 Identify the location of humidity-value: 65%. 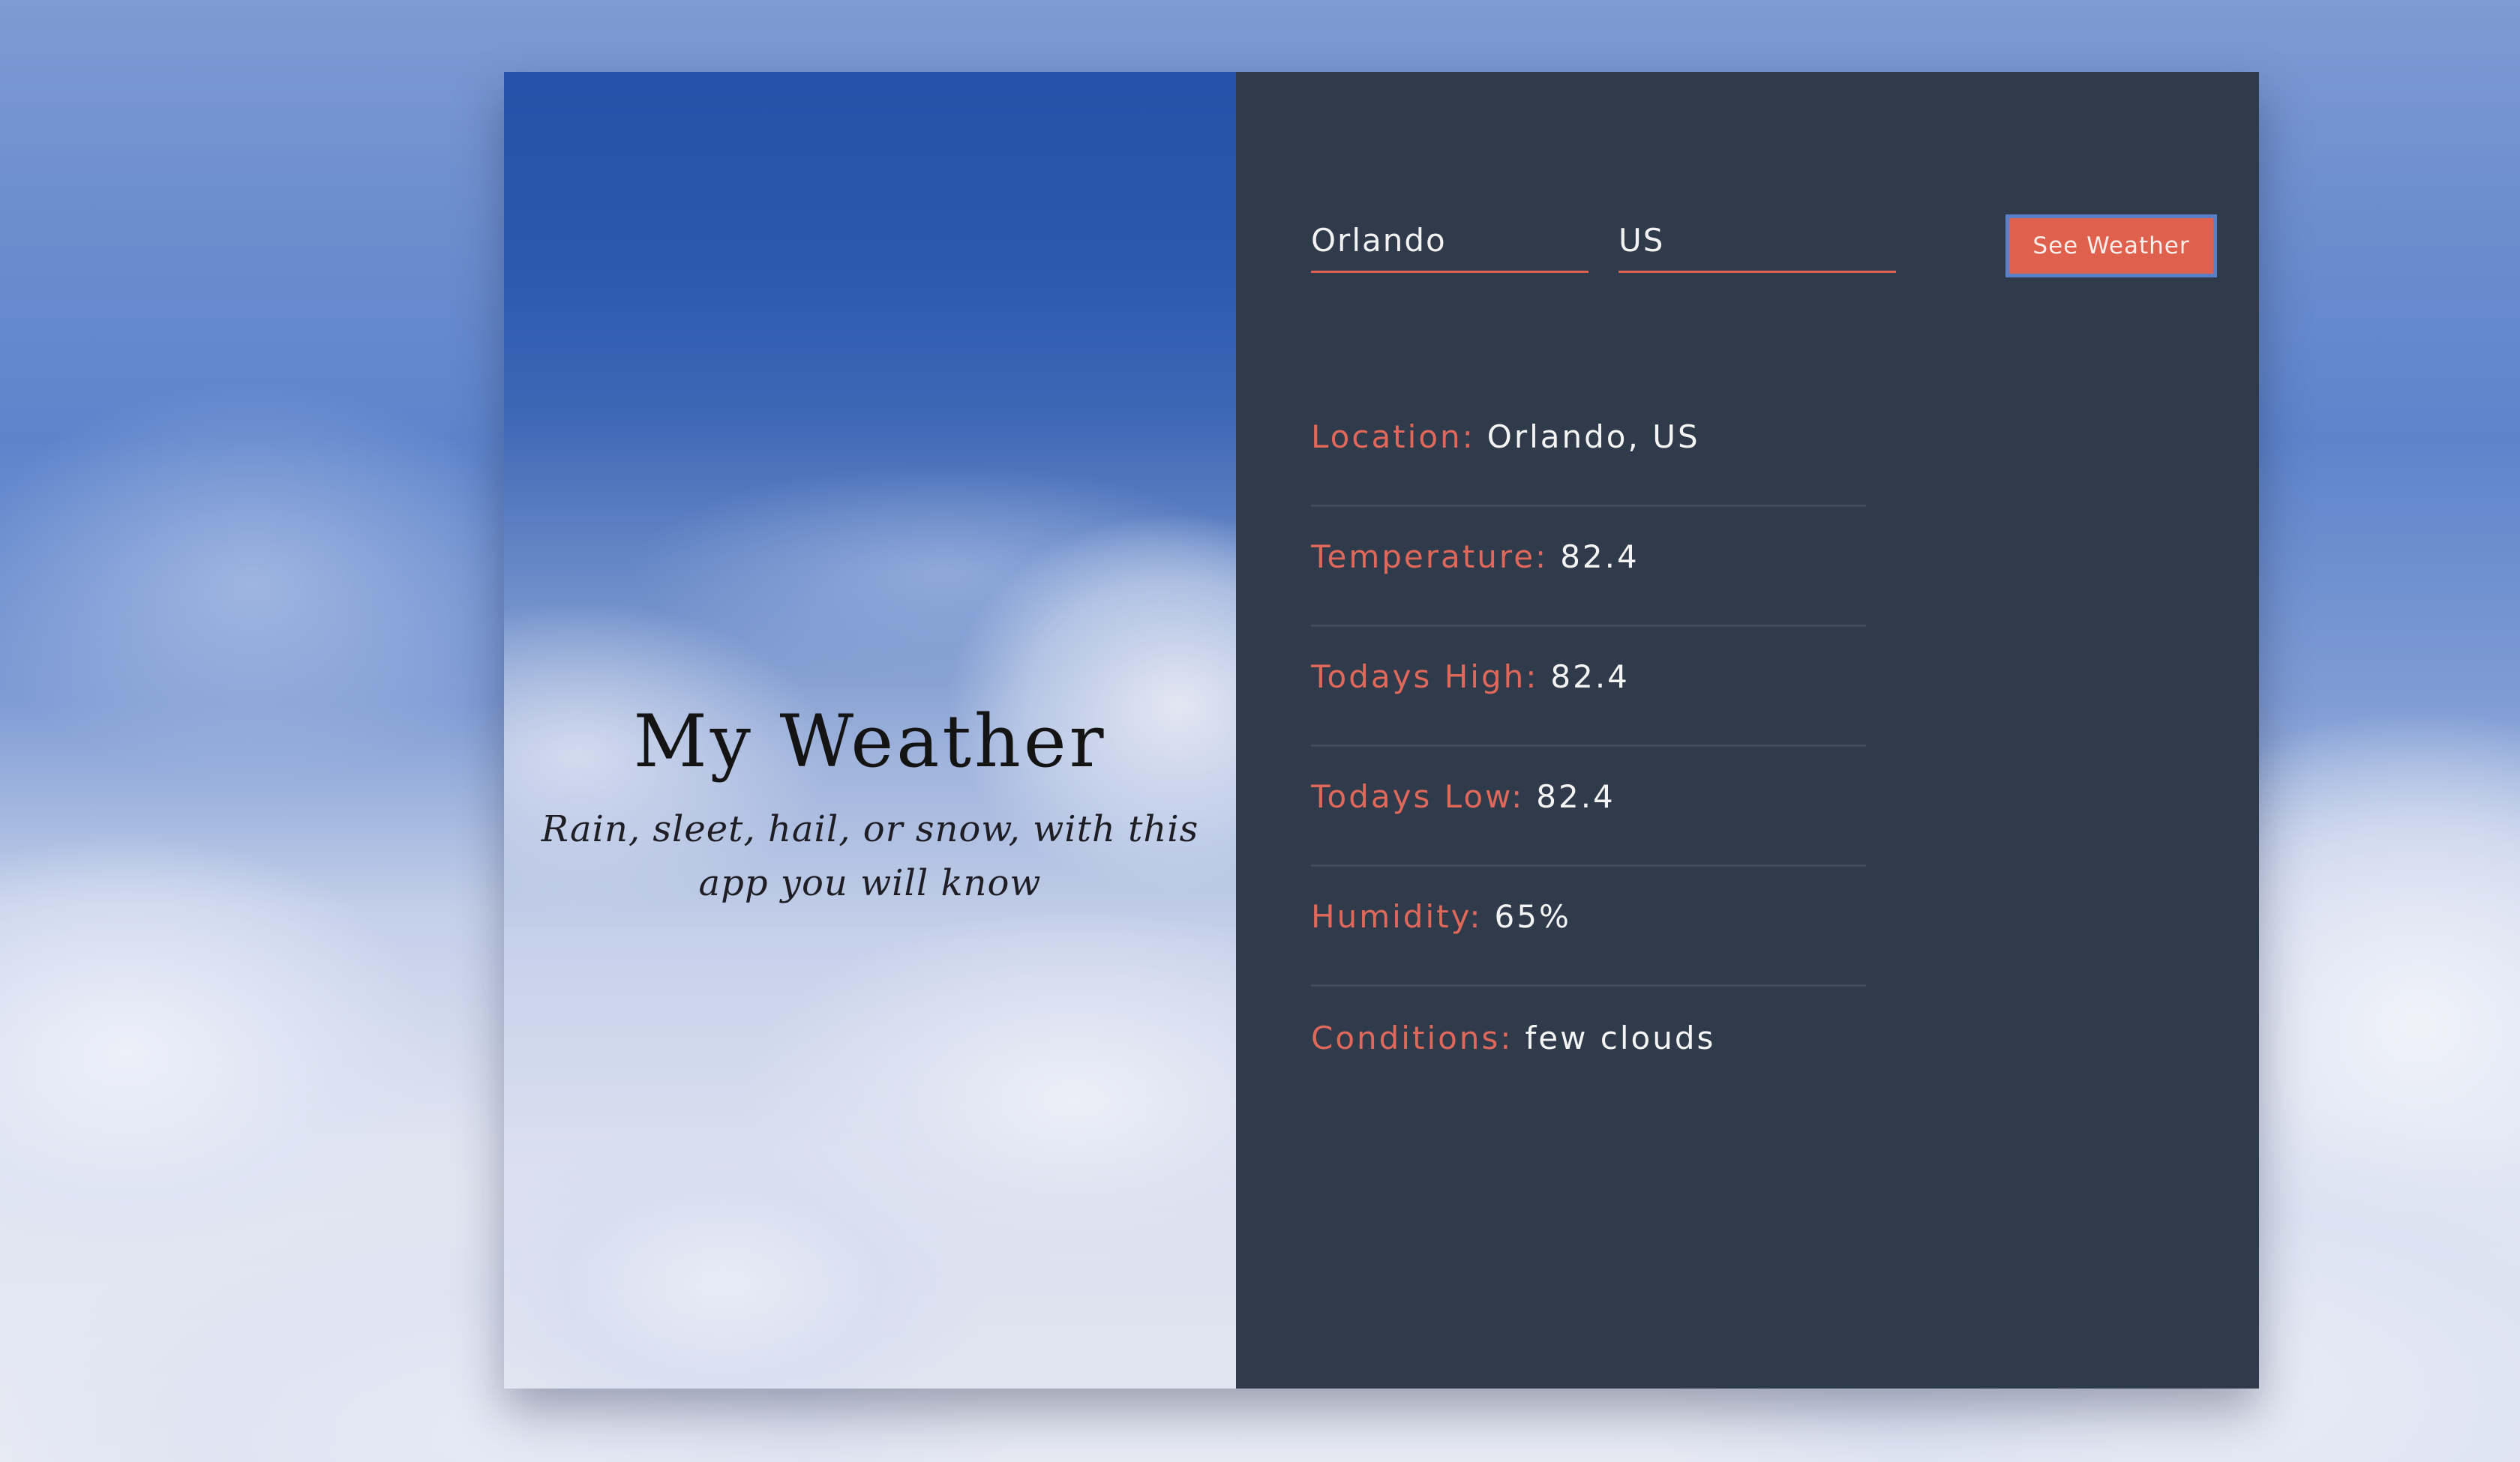
(1532, 916).